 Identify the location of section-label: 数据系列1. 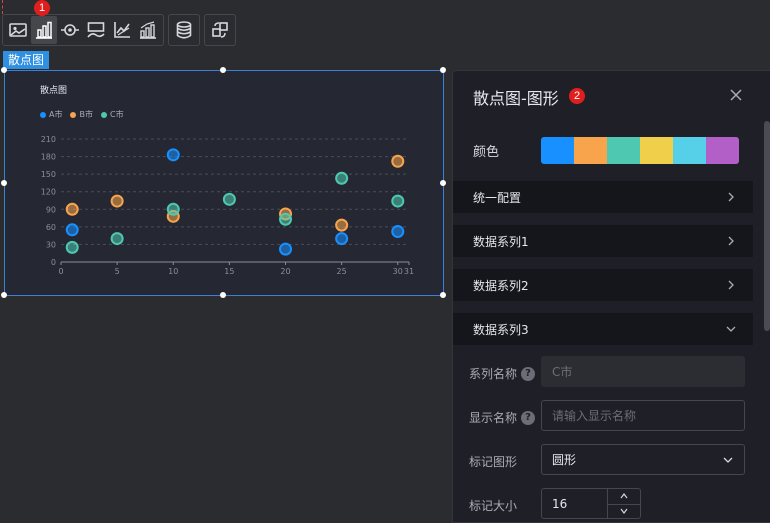
(501, 241).